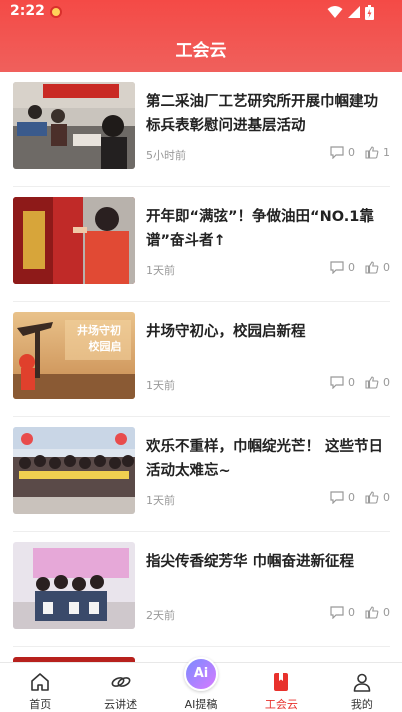 This screenshot has height=712, width=402. I want to click on page-title: 工会云, so click(201, 51).